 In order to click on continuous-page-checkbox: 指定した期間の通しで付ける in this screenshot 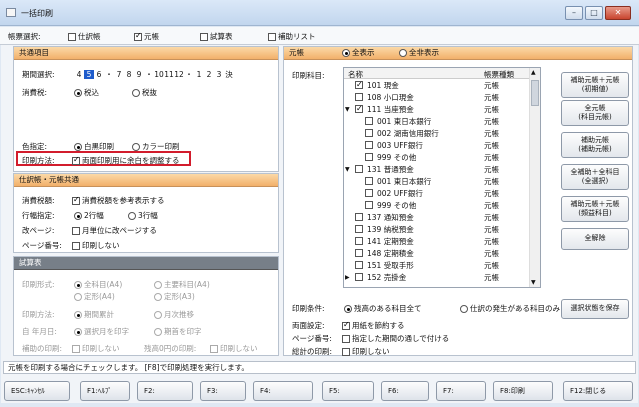, I will do `click(395, 338)`.